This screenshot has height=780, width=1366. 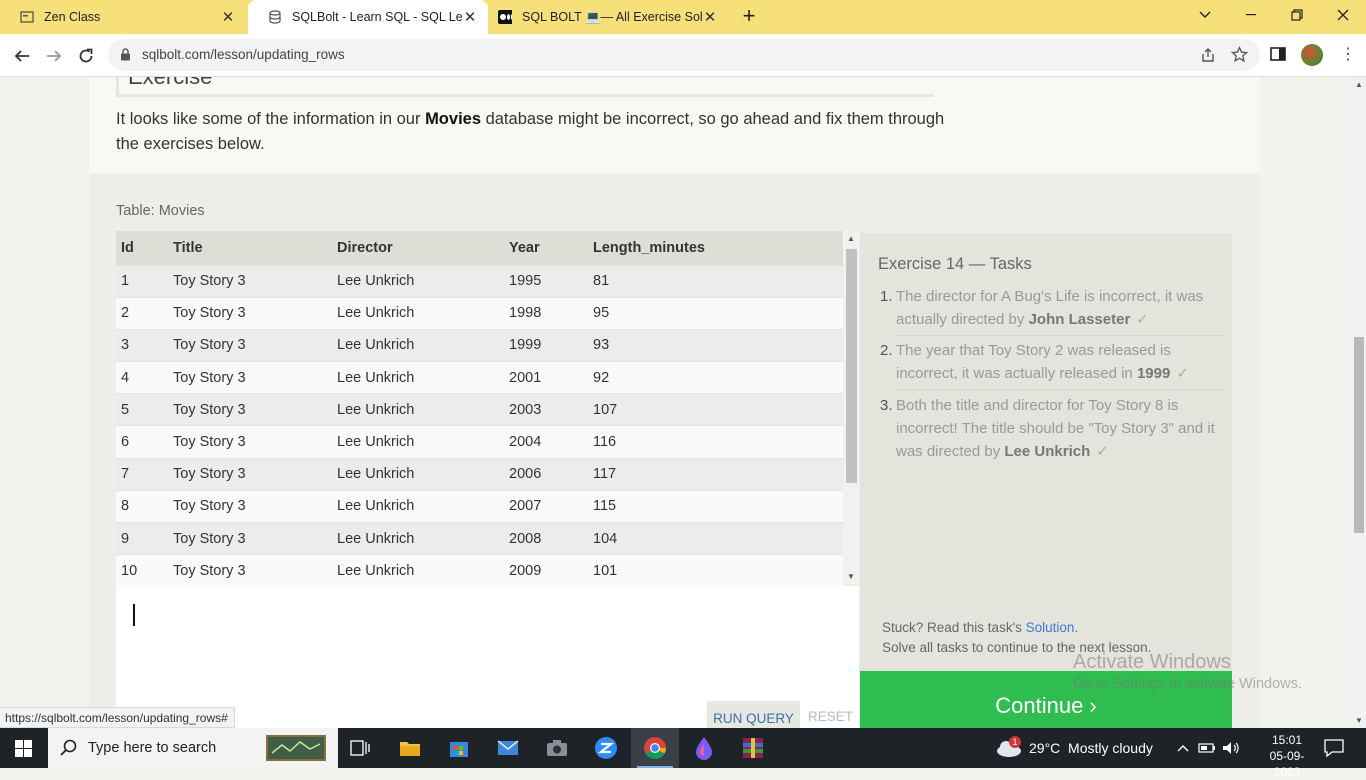 What do you see at coordinates (715, 377) in the screenshot?
I see `table-cell: 92` at bounding box center [715, 377].